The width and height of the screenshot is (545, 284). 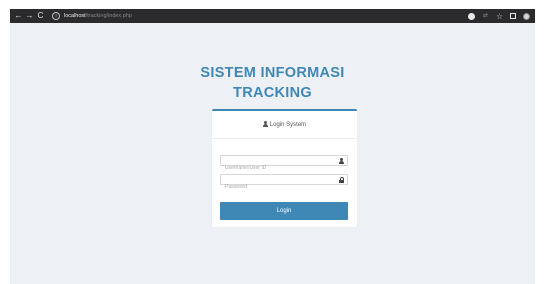 What do you see at coordinates (284, 211) in the screenshot?
I see `login-button: Login` at bounding box center [284, 211].